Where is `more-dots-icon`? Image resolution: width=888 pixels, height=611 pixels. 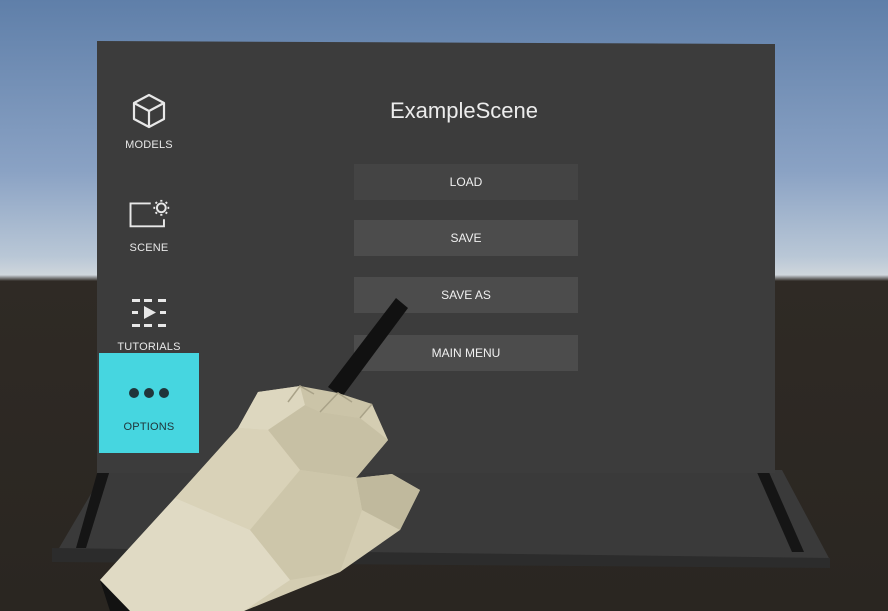
more-dots-icon is located at coordinates (149, 393).